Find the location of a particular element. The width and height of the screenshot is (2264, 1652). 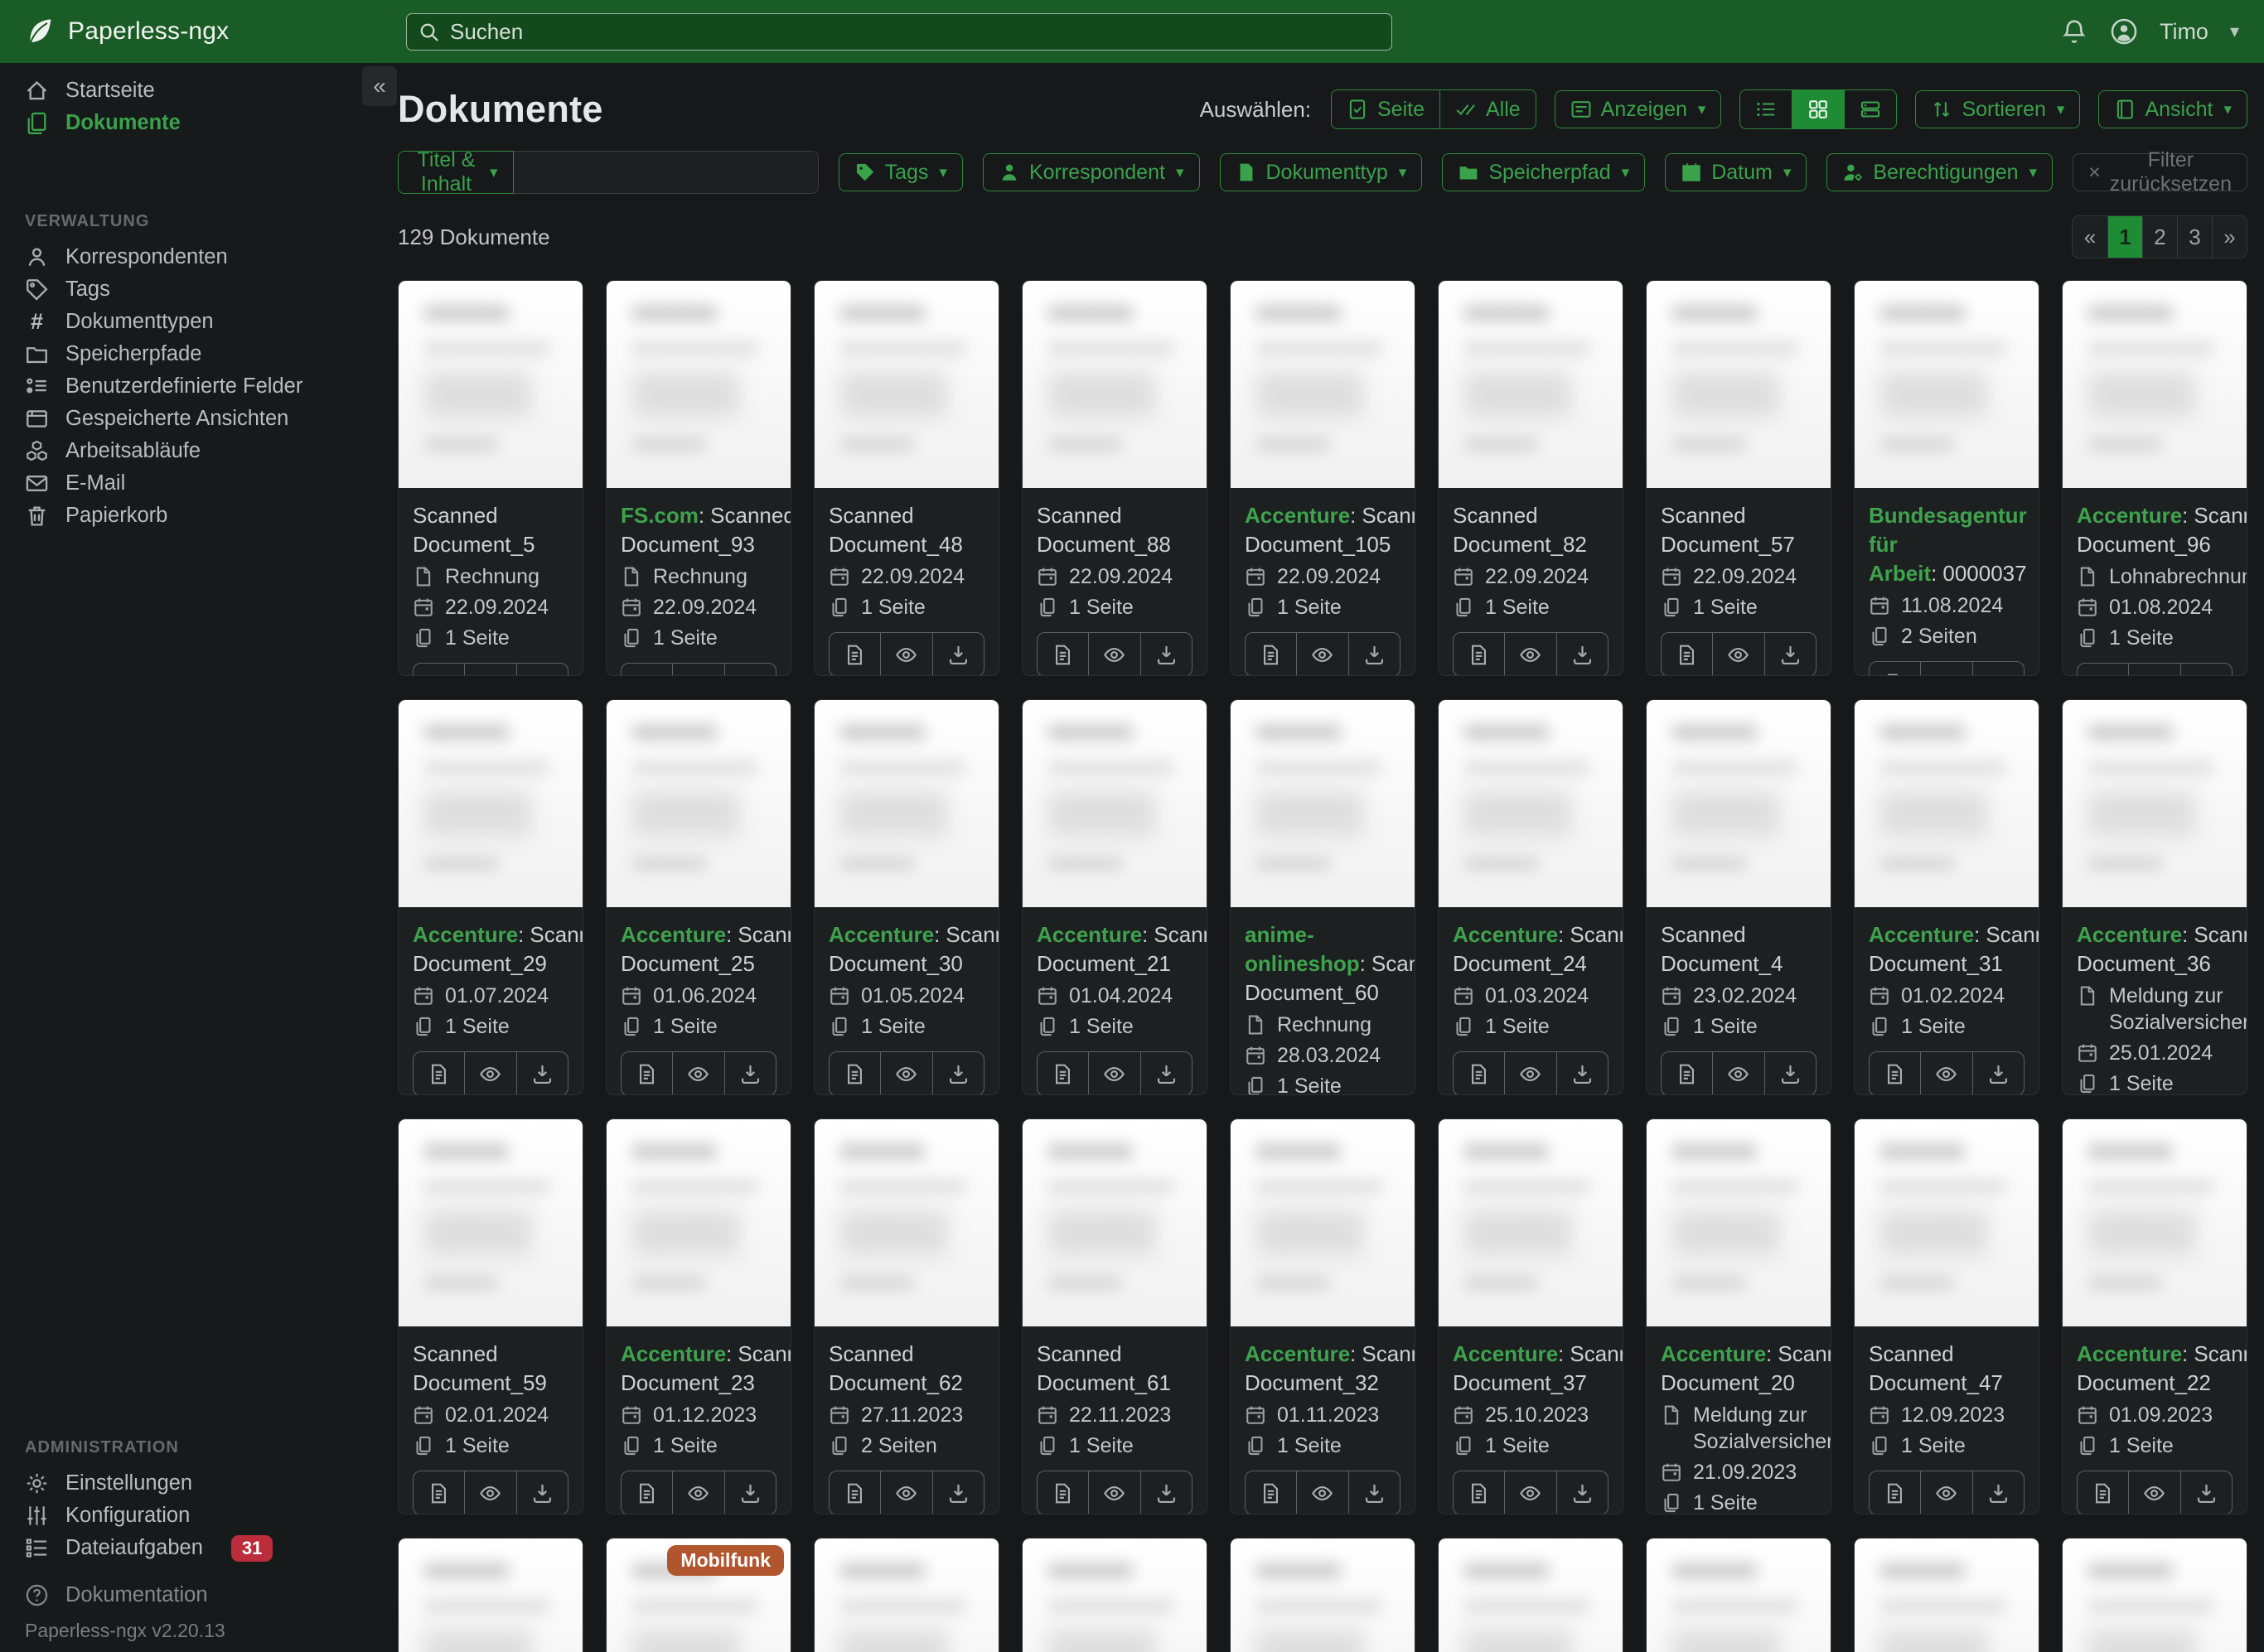

document-title: Accenture:Scanned Document_23 is located at coordinates (706, 1369).